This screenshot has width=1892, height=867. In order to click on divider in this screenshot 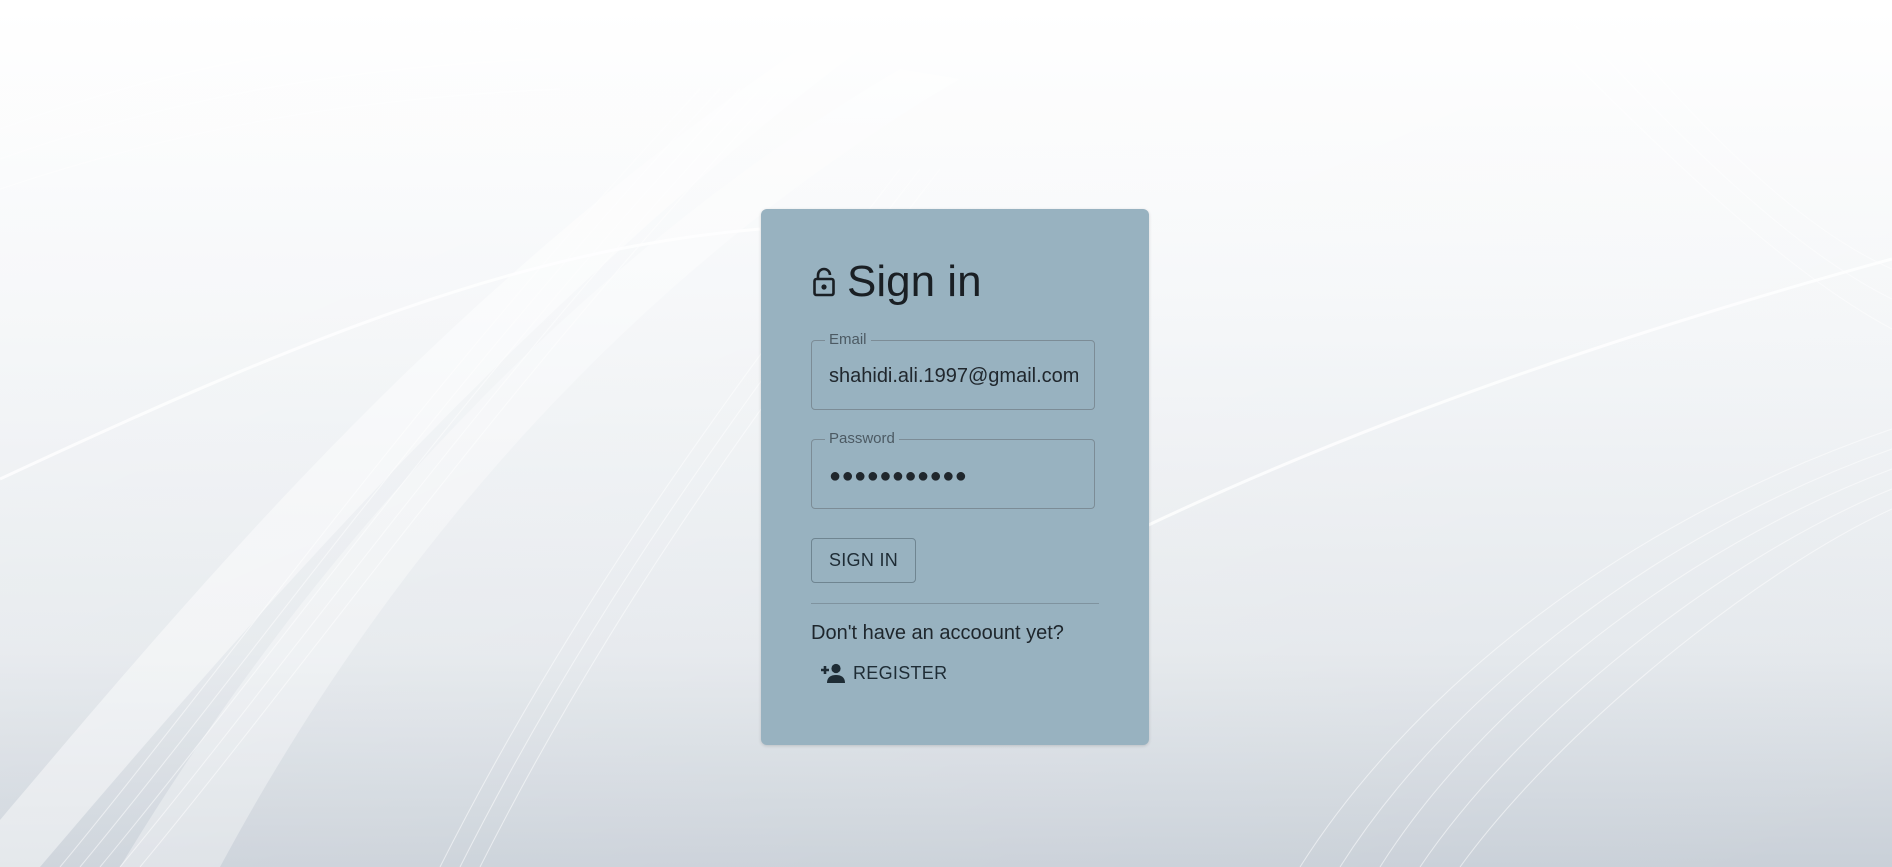, I will do `click(955, 603)`.